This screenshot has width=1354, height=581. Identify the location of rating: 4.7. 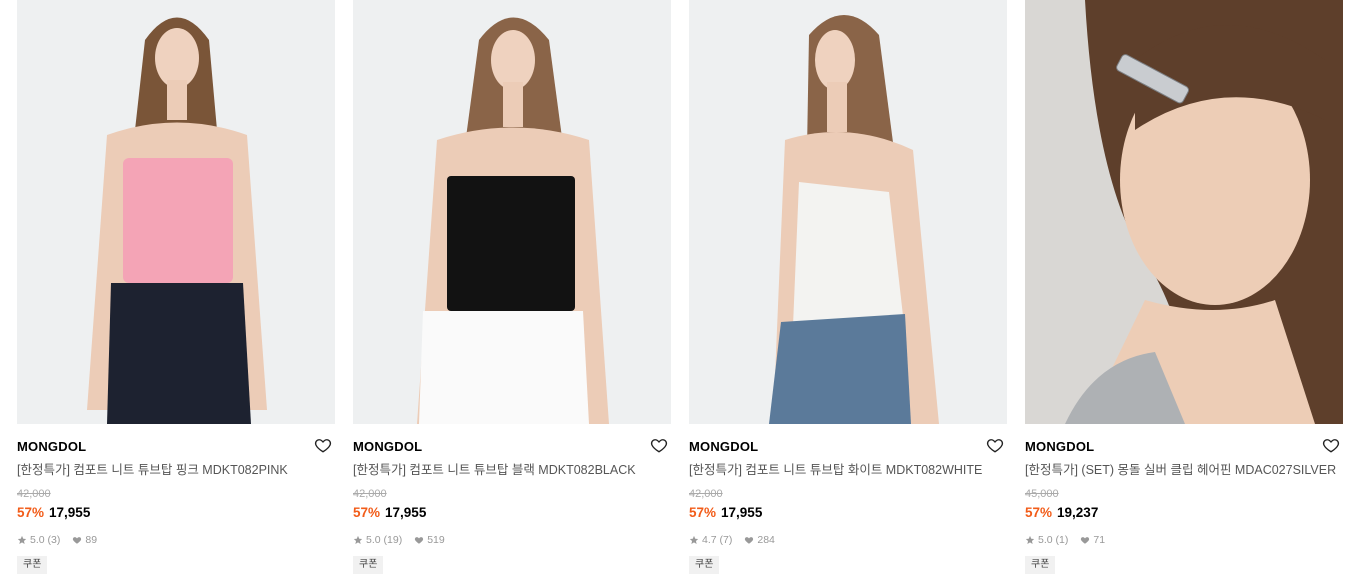
(709, 540).